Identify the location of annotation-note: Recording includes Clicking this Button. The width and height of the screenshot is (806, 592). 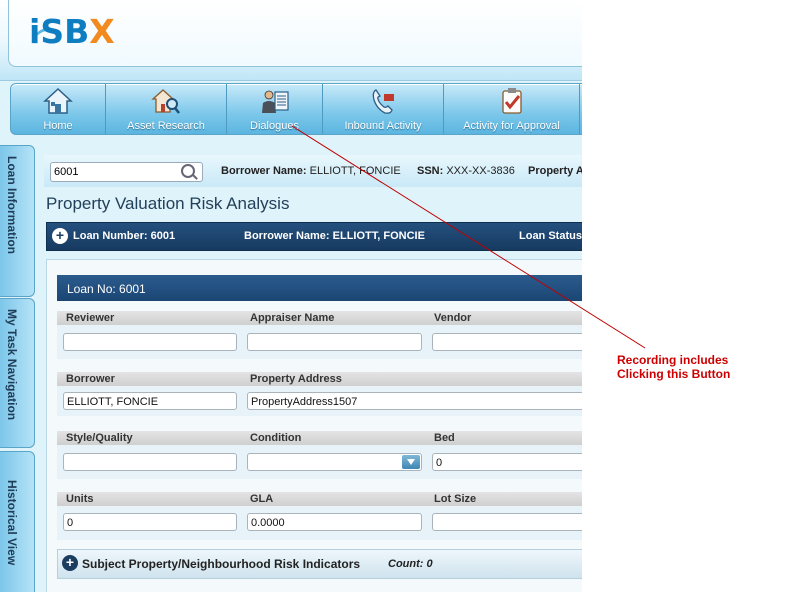
(673, 367).